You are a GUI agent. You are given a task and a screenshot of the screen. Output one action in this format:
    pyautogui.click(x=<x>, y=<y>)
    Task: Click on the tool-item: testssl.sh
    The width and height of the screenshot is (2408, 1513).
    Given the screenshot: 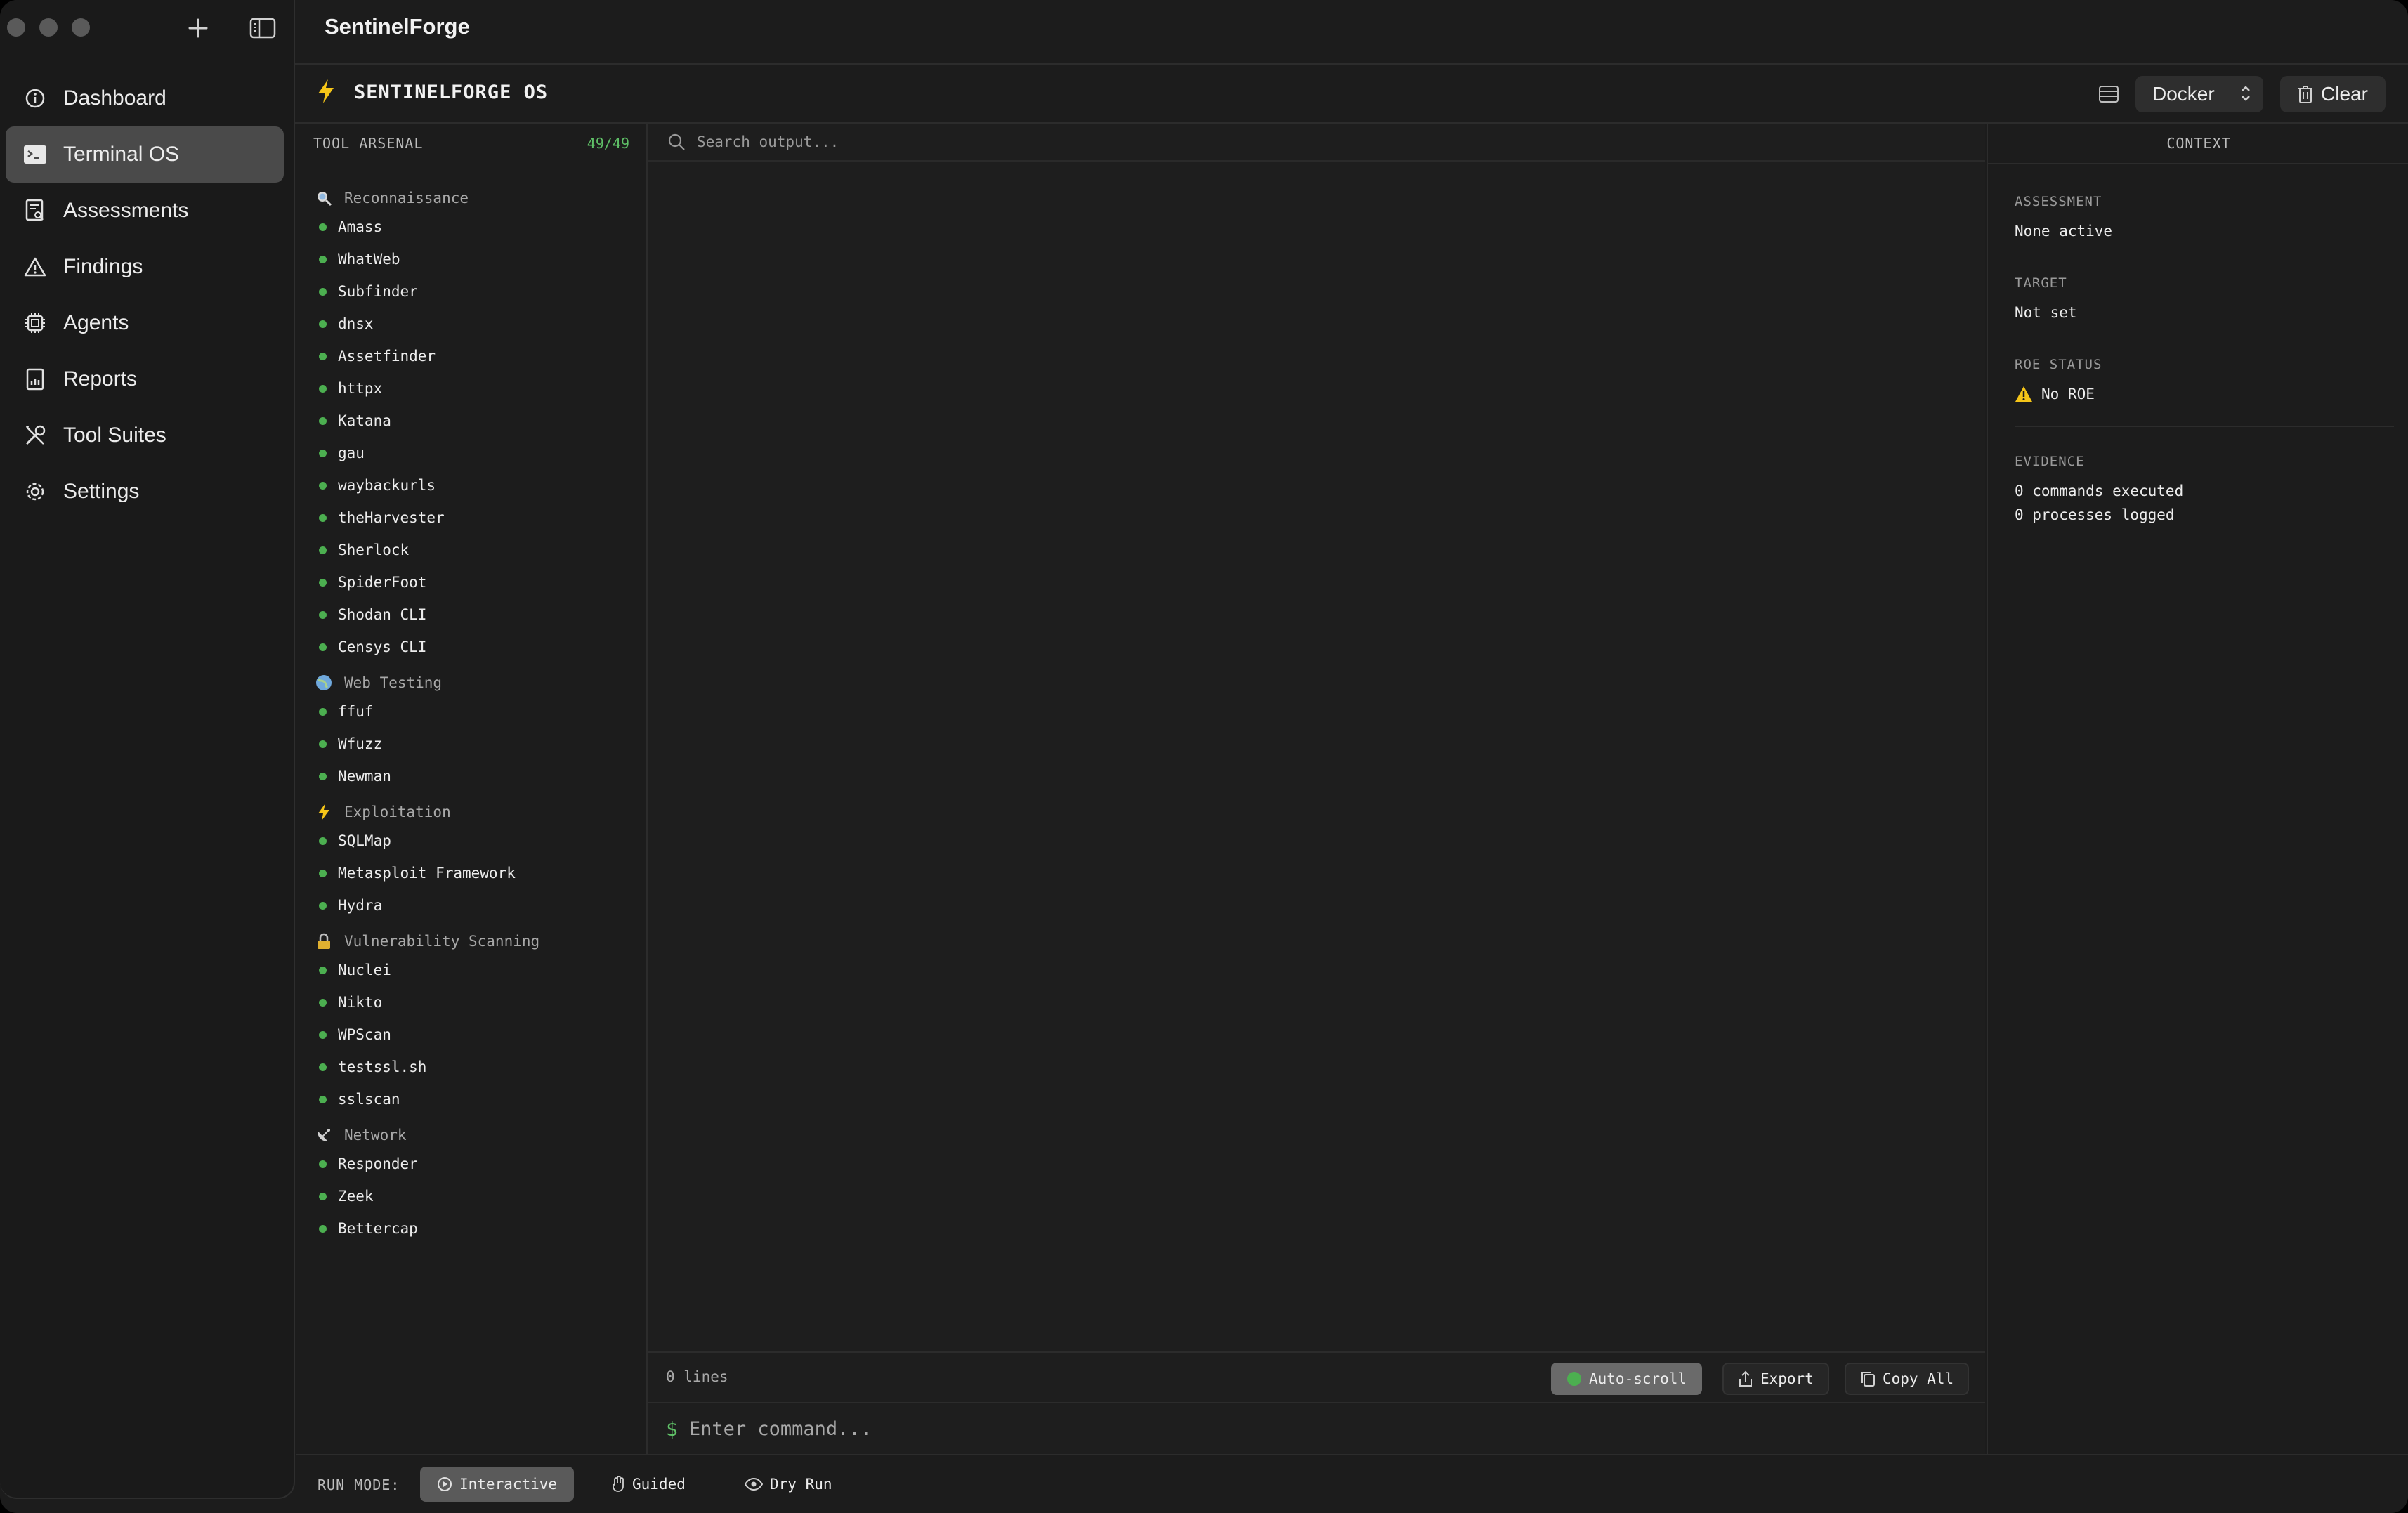 What is the action you would take?
    pyautogui.click(x=475, y=1067)
    